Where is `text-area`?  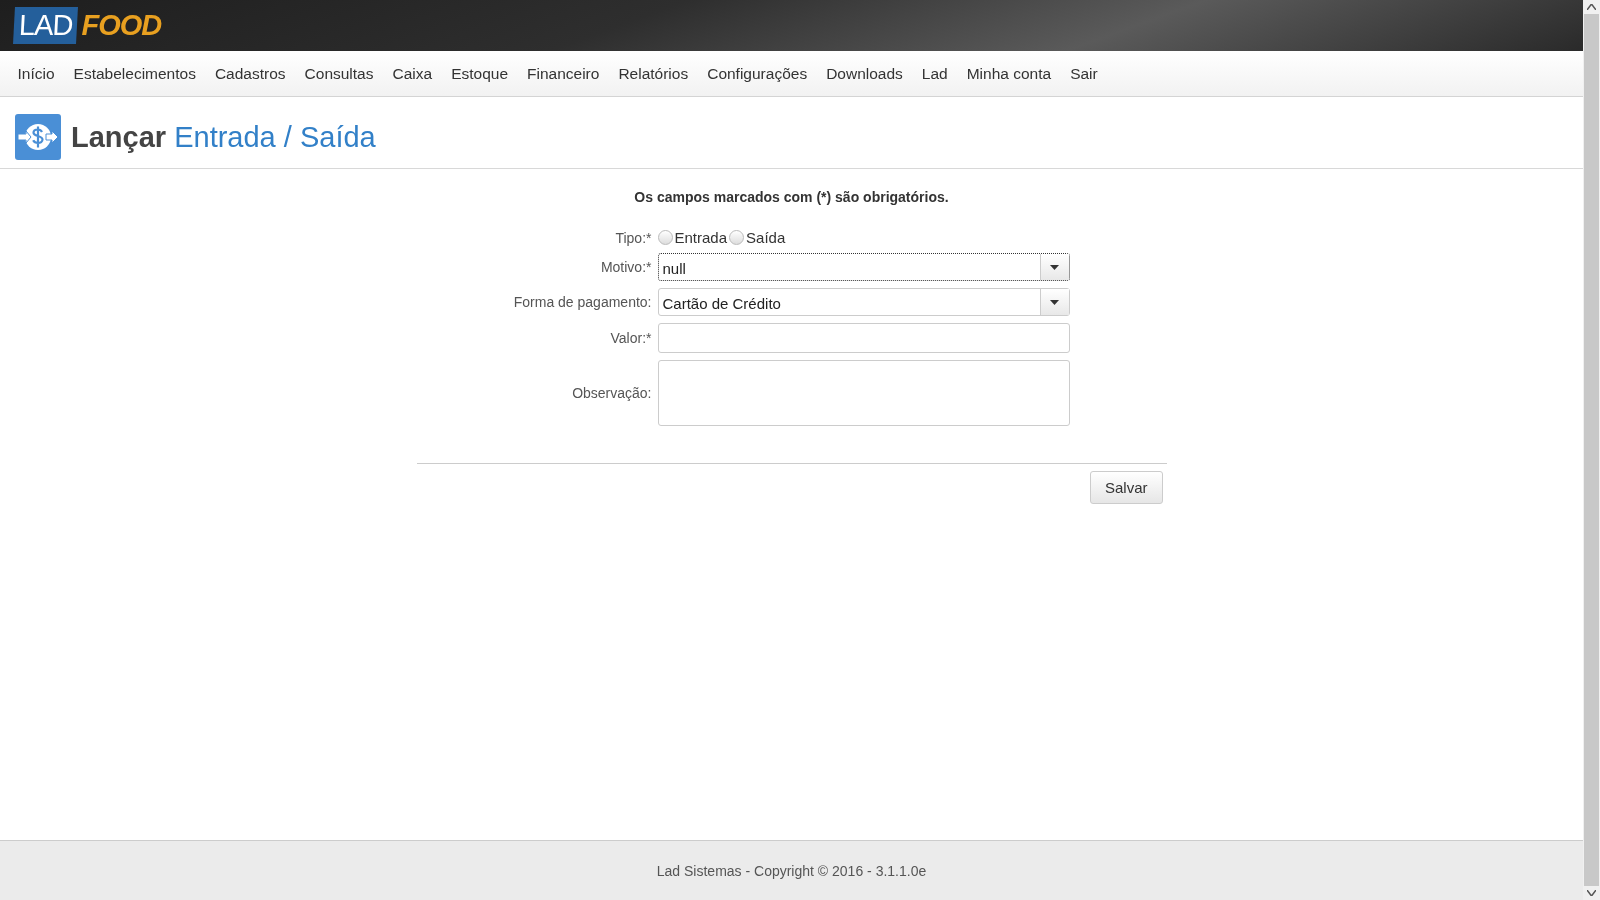
text-area is located at coordinates (863, 393).